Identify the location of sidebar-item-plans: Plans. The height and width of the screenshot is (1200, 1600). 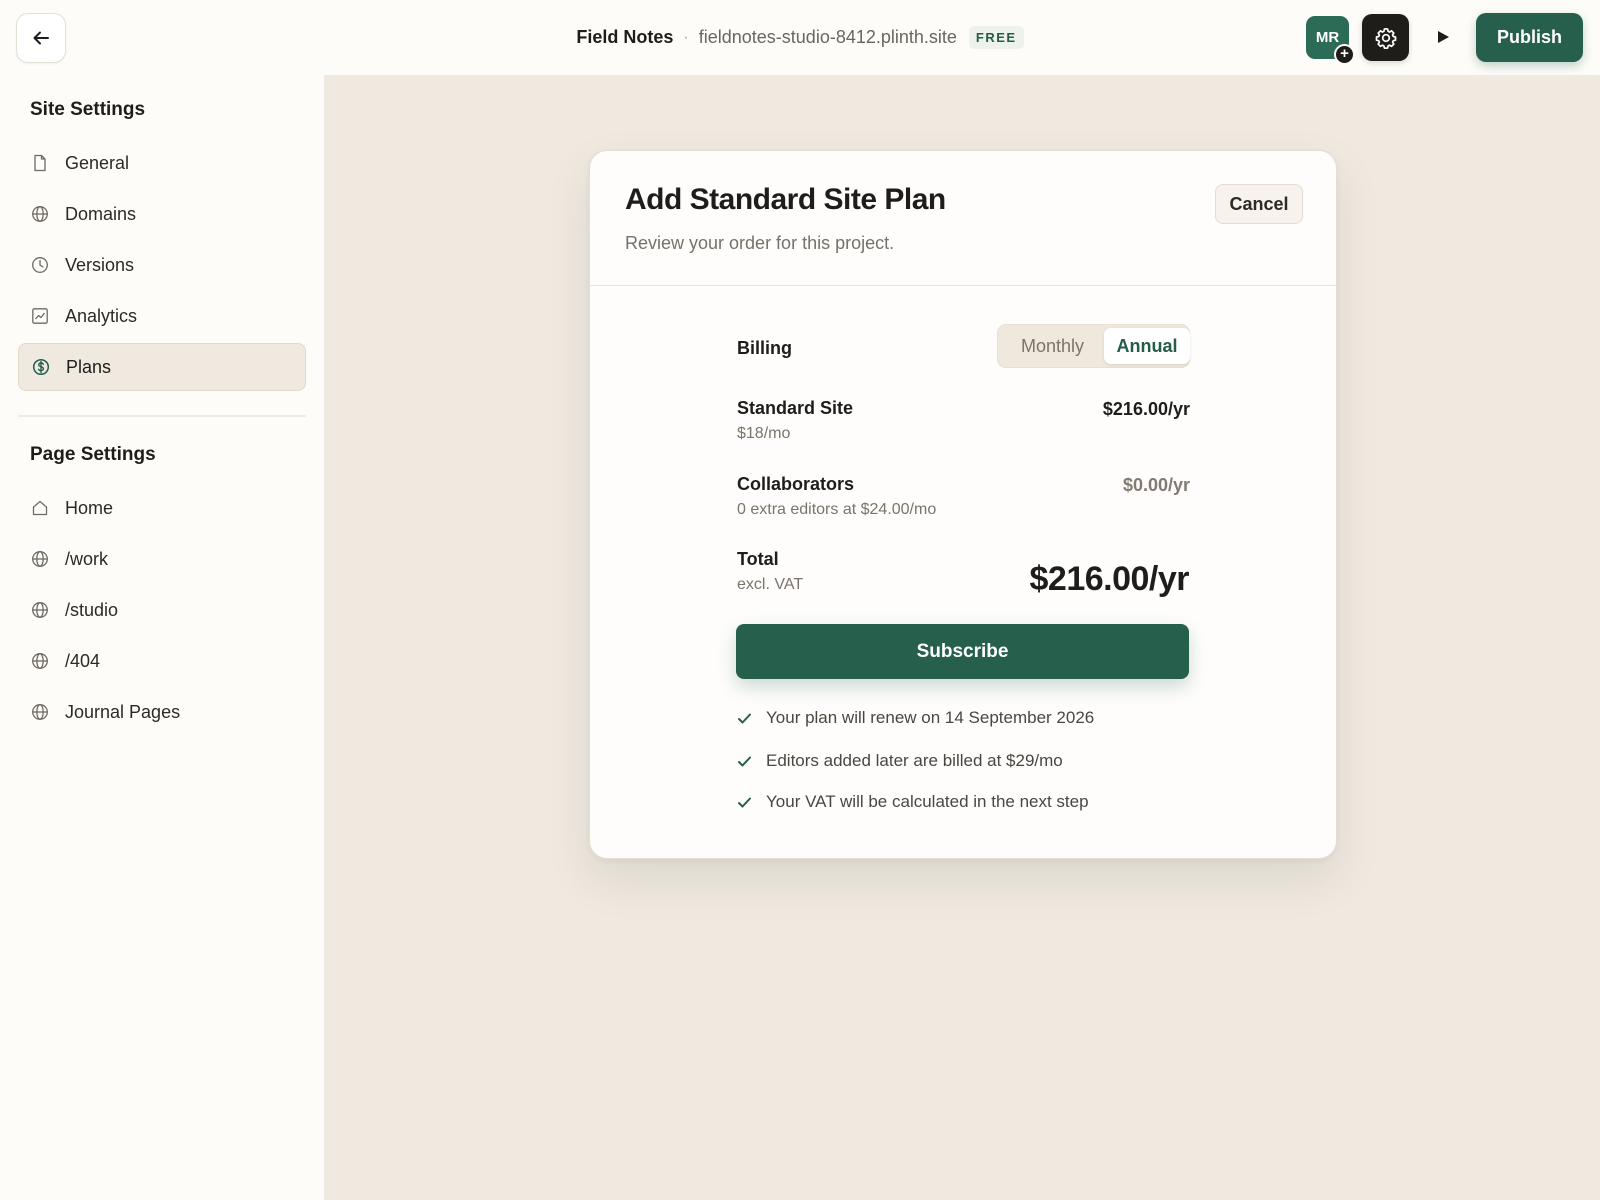
(162, 367).